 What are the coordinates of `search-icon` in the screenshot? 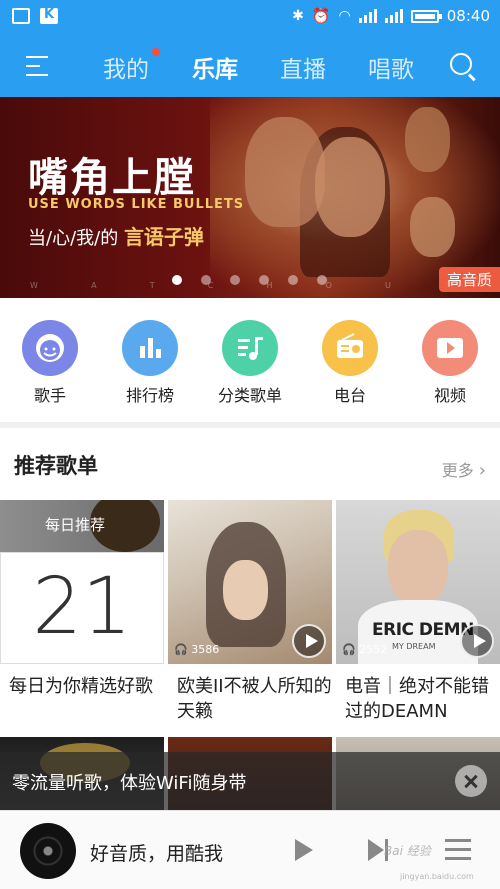 It's located at (461, 64).